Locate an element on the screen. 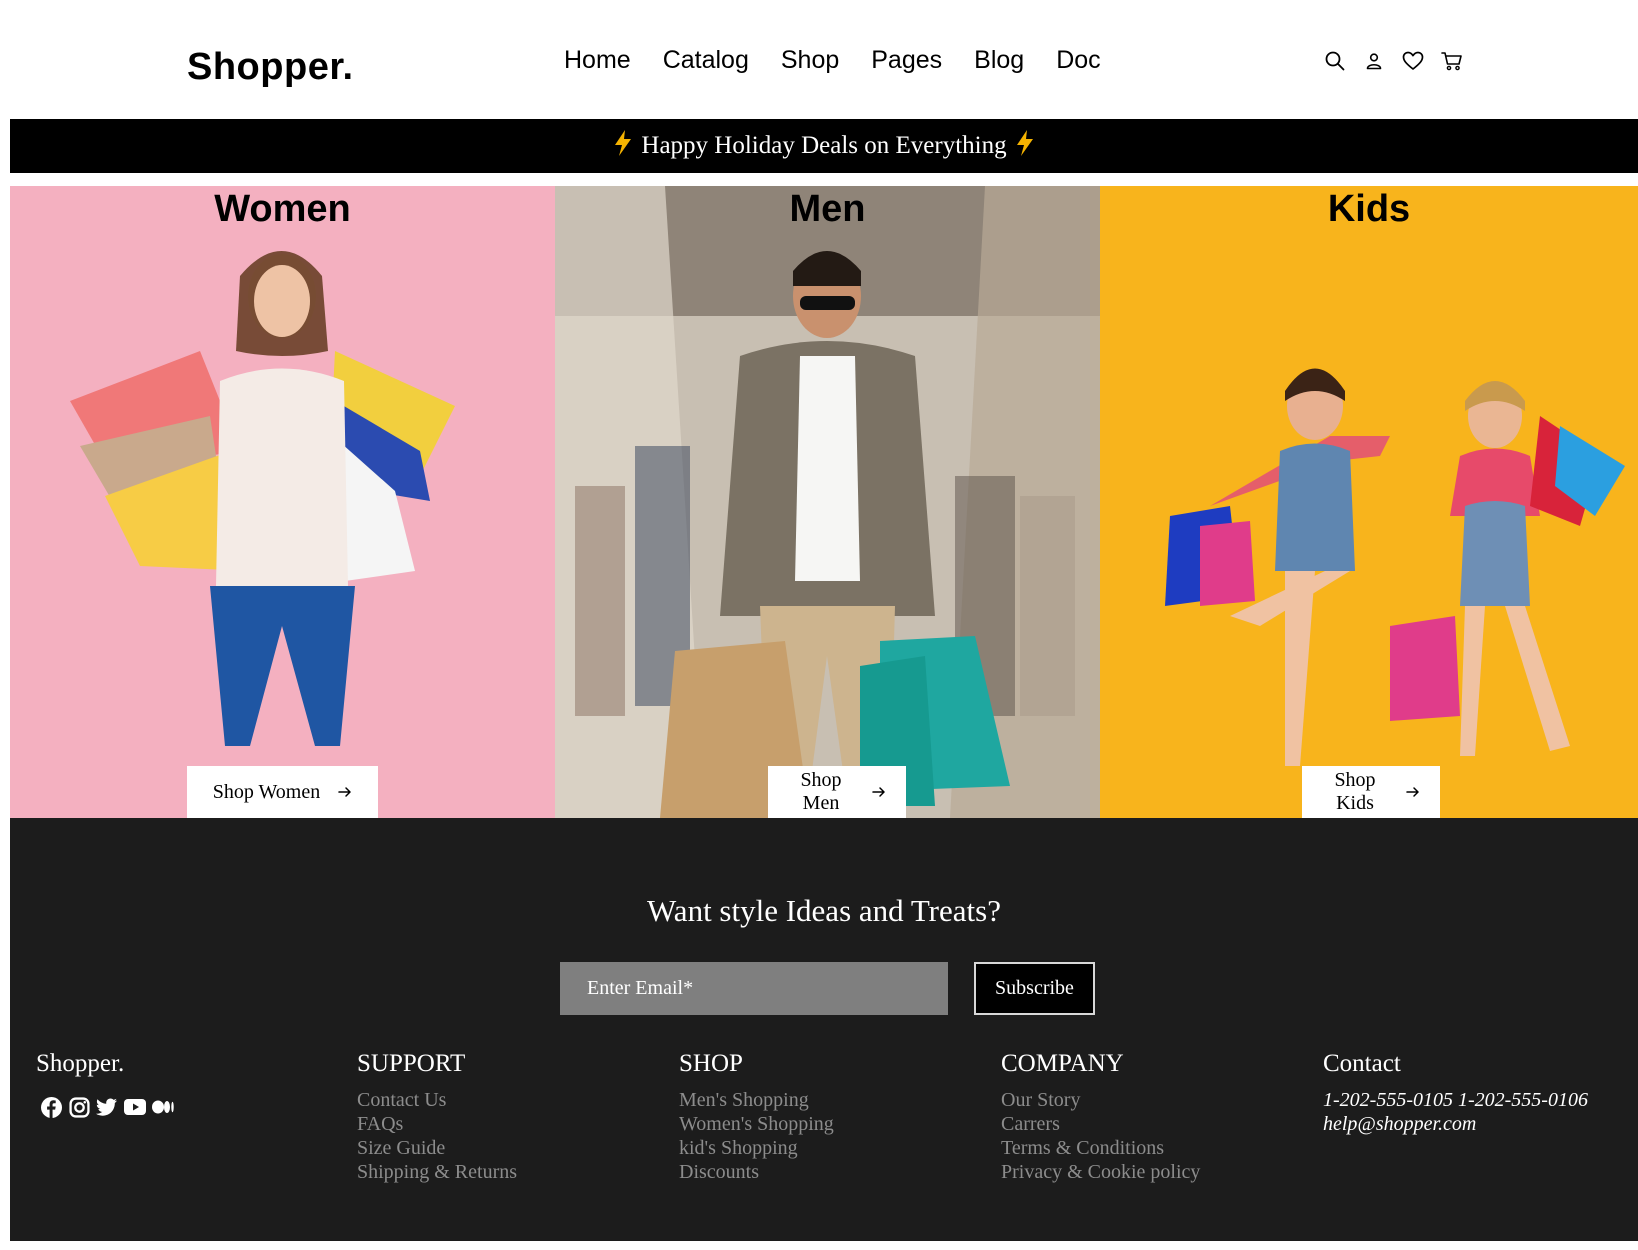 The width and height of the screenshot is (1638, 1250). footer-link-womens-shopping: Women's Shopping is located at coordinates (756, 1124).